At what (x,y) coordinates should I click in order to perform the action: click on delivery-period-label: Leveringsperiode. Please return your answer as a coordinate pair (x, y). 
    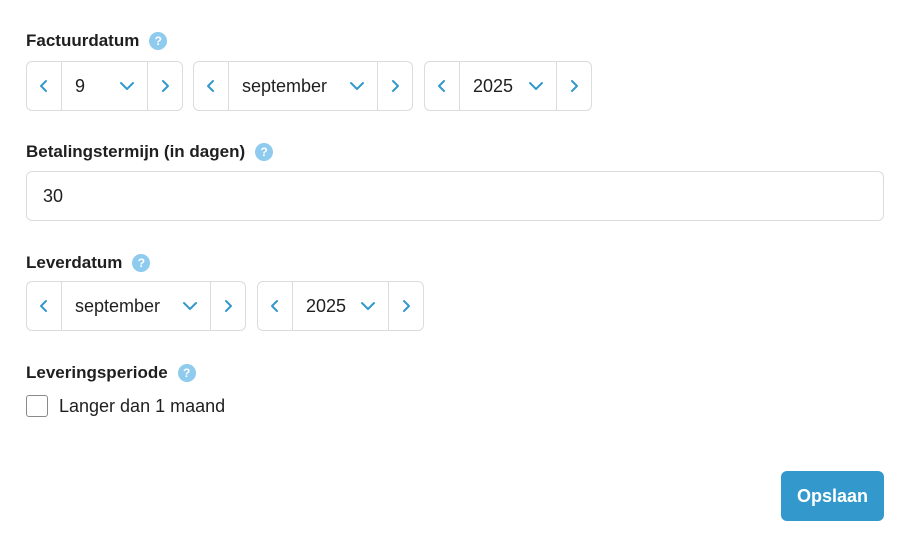
    Looking at the image, I should click on (97, 372).